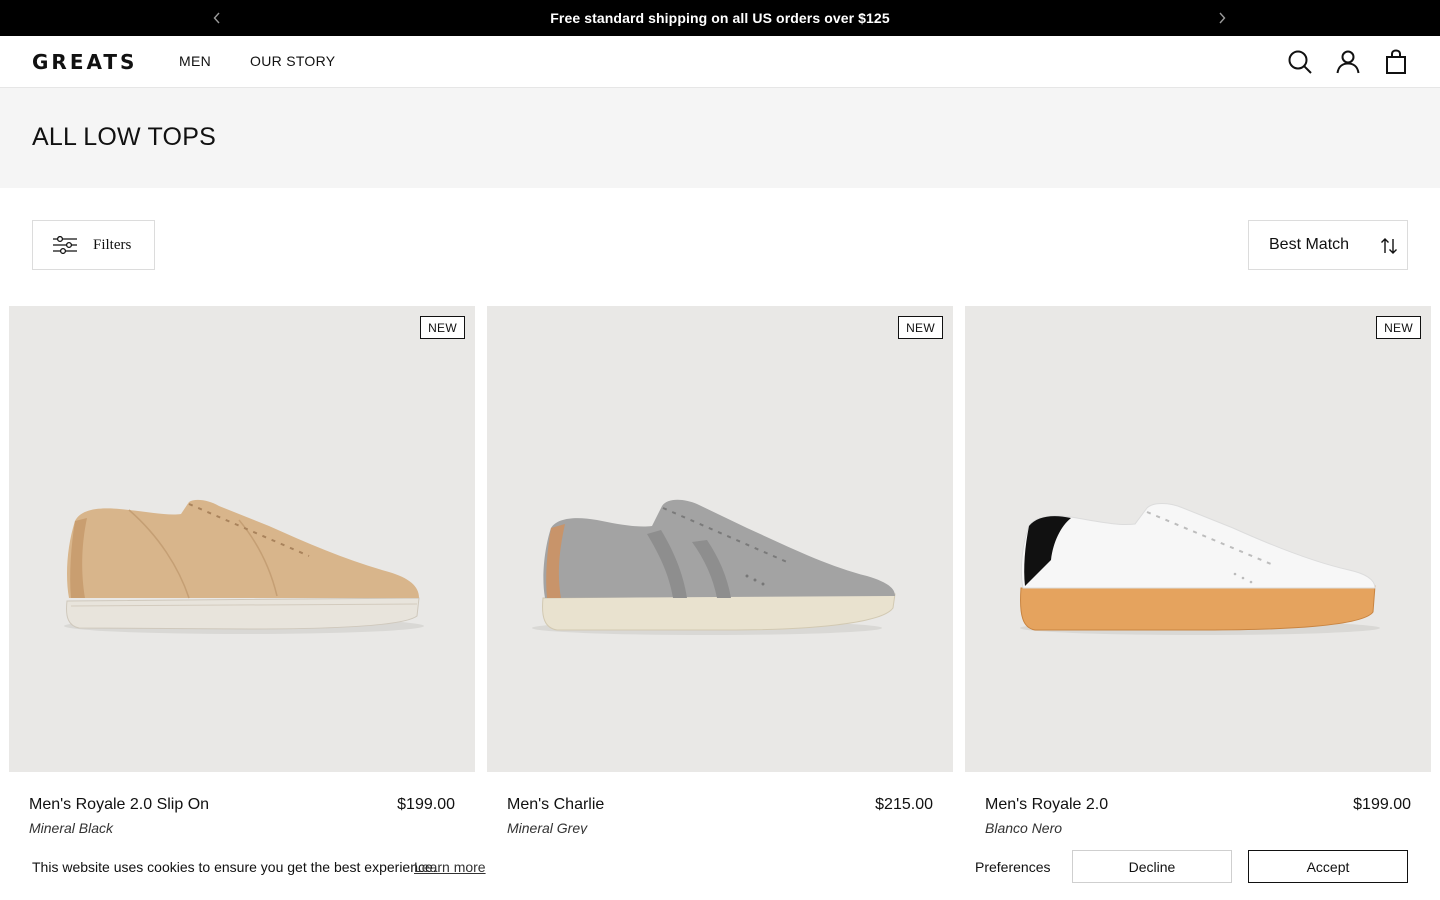 This screenshot has height=900, width=1440. I want to click on page-title: ALL LOW TOPS, so click(124, 137).